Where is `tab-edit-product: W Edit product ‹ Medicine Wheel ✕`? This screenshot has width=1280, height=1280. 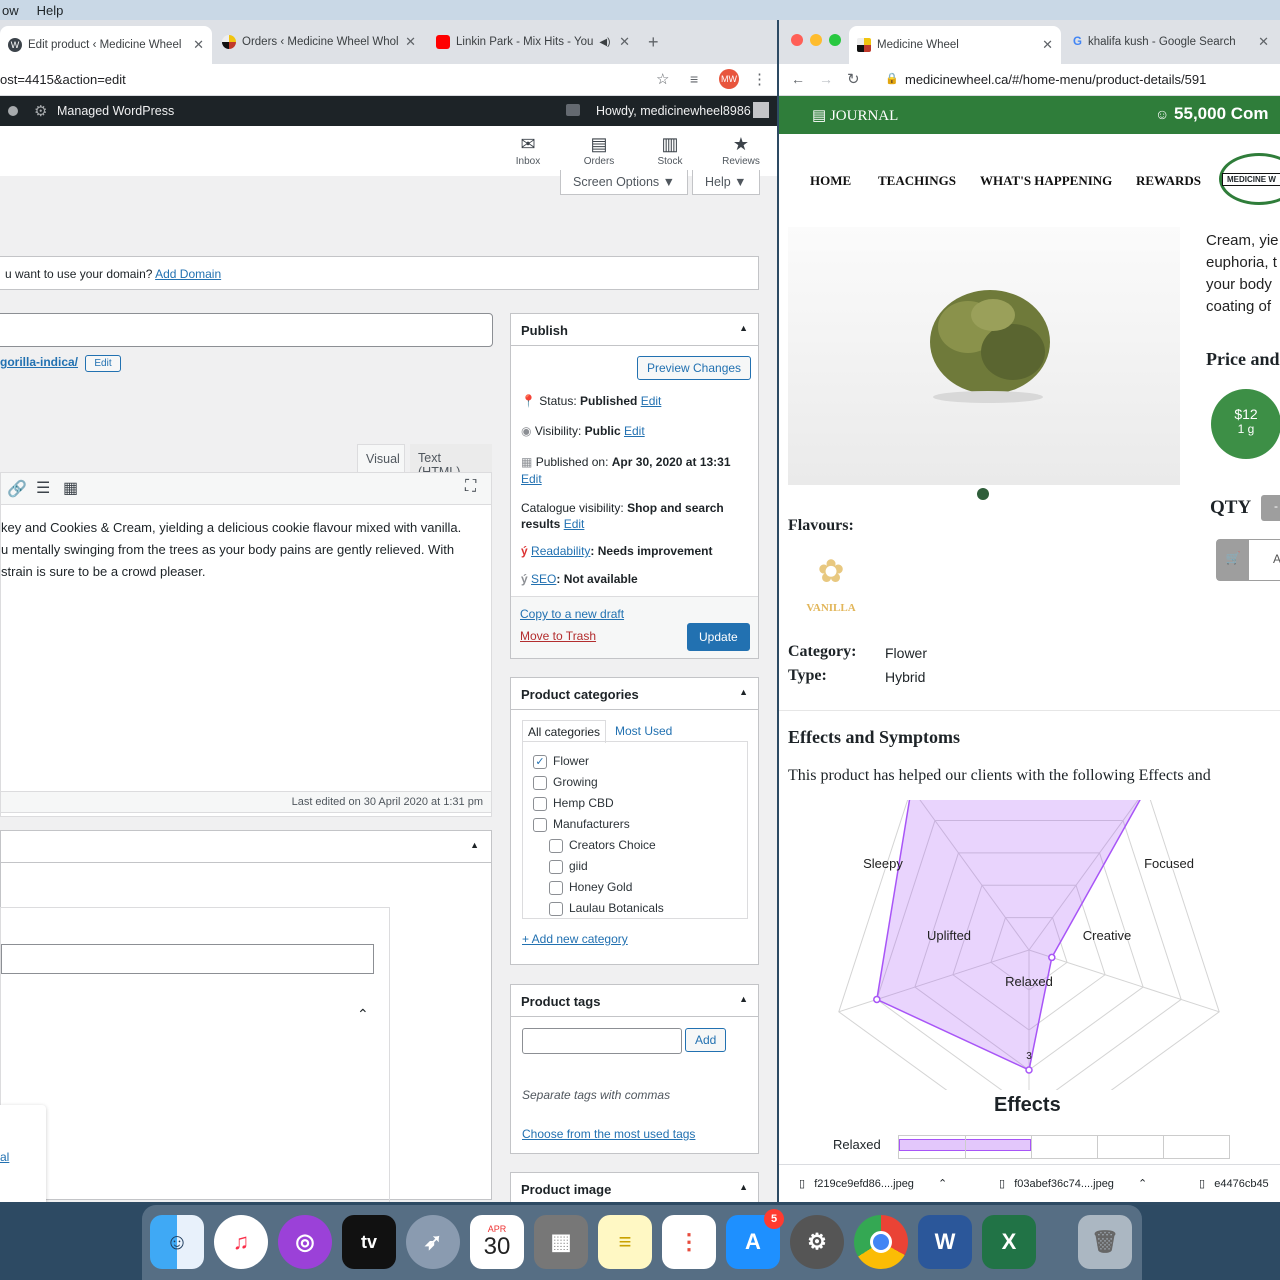
tab-edit-product: W Edit product ‹ Medicine Wheel ✕ is located at coordinates (106, 45).